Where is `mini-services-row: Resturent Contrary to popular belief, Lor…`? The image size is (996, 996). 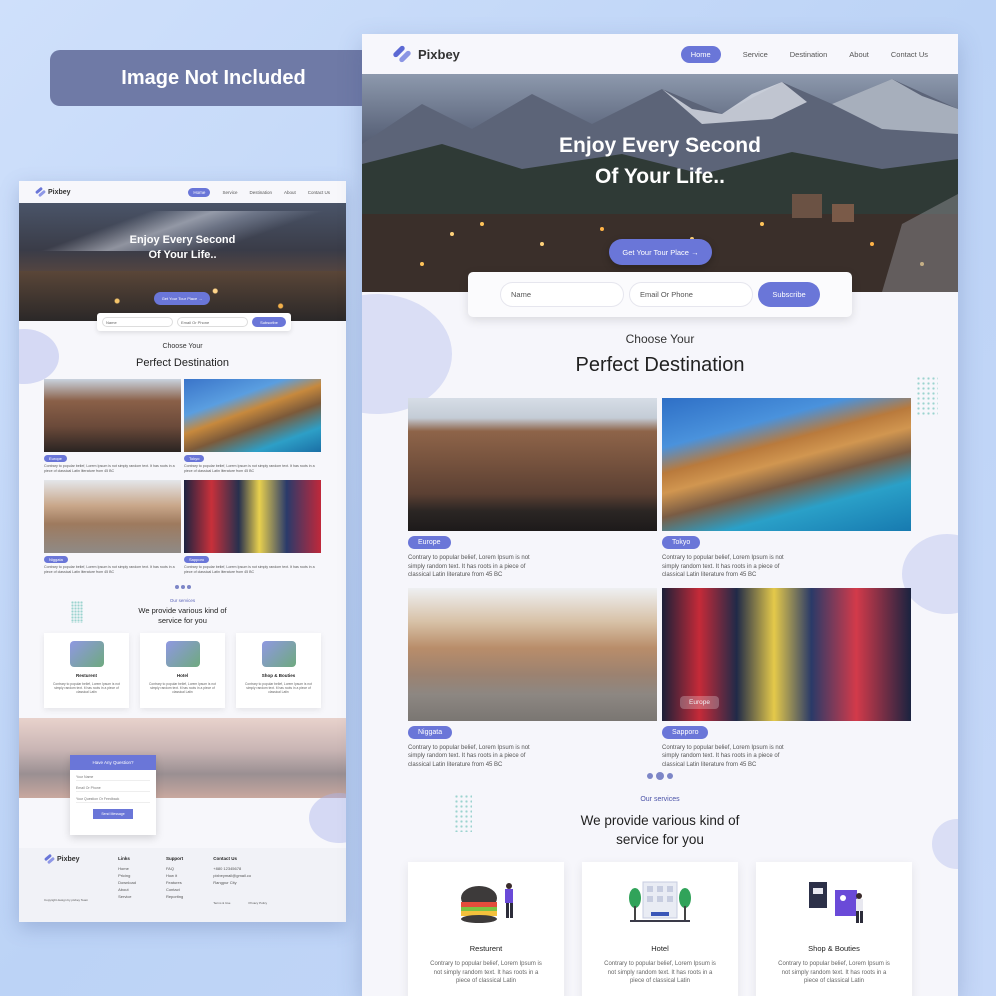 mini-services-row: Resturent Contrary to popular belief, Lor… is located at coordinates (182, 670).